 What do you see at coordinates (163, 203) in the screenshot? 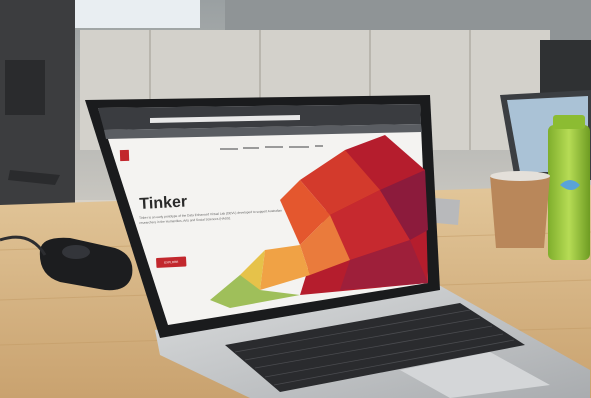
I see `page-title: Tinker` at bounding box center [163, 203].